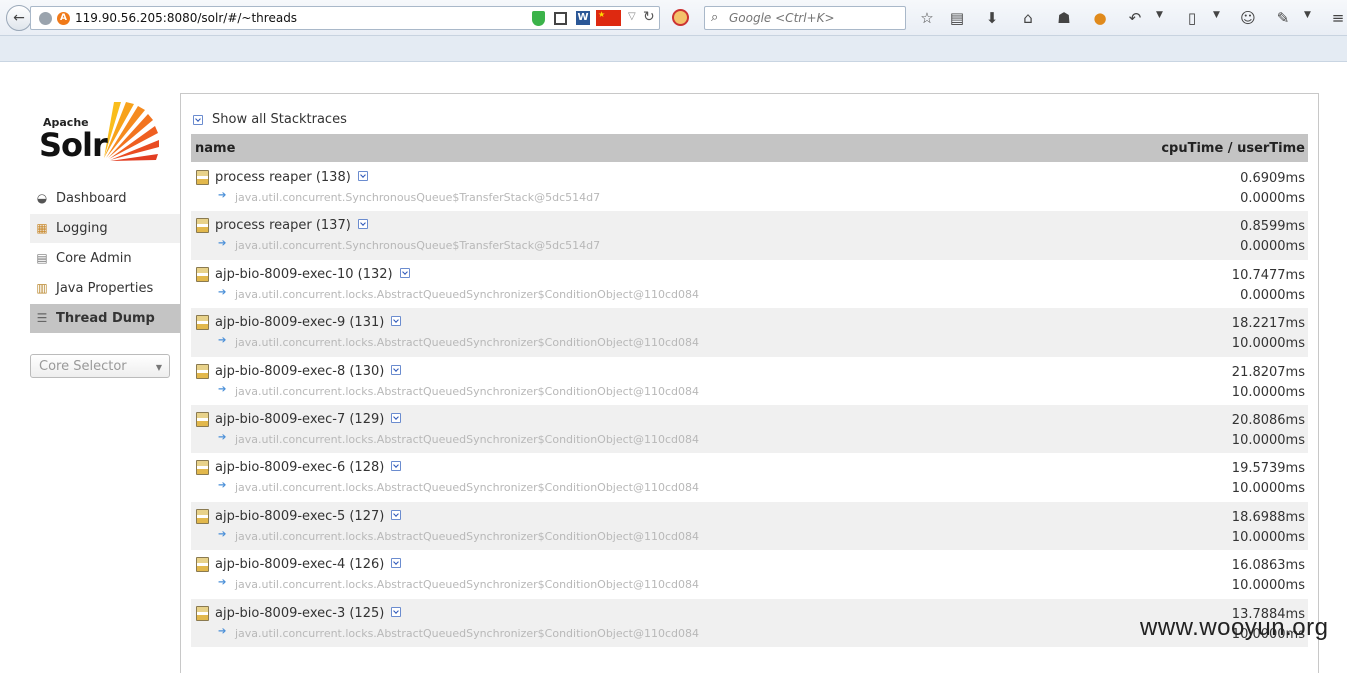 The width and height of the screenshot is (1347, 673). I want to click on cpu-time: 20.8086ms, so click(1268, 420).